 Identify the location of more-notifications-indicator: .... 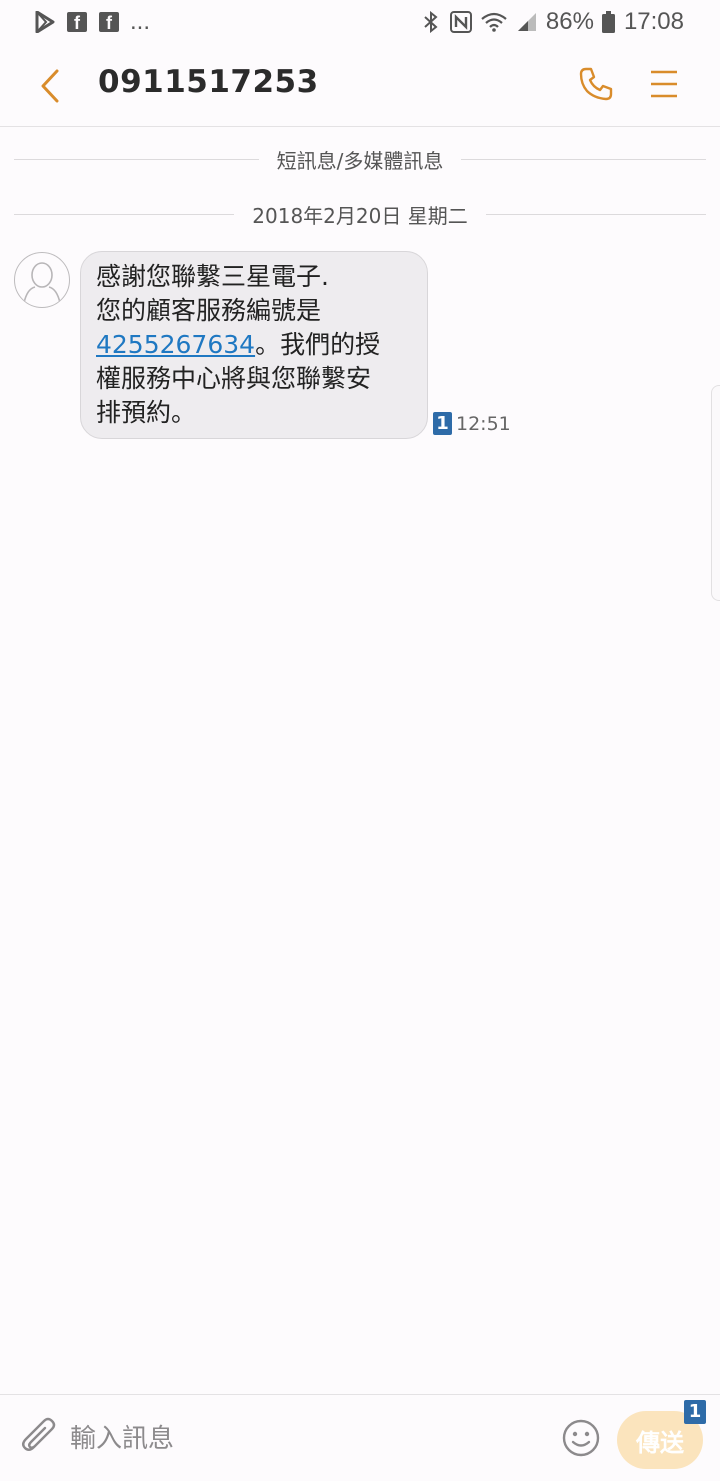
(140, 21).